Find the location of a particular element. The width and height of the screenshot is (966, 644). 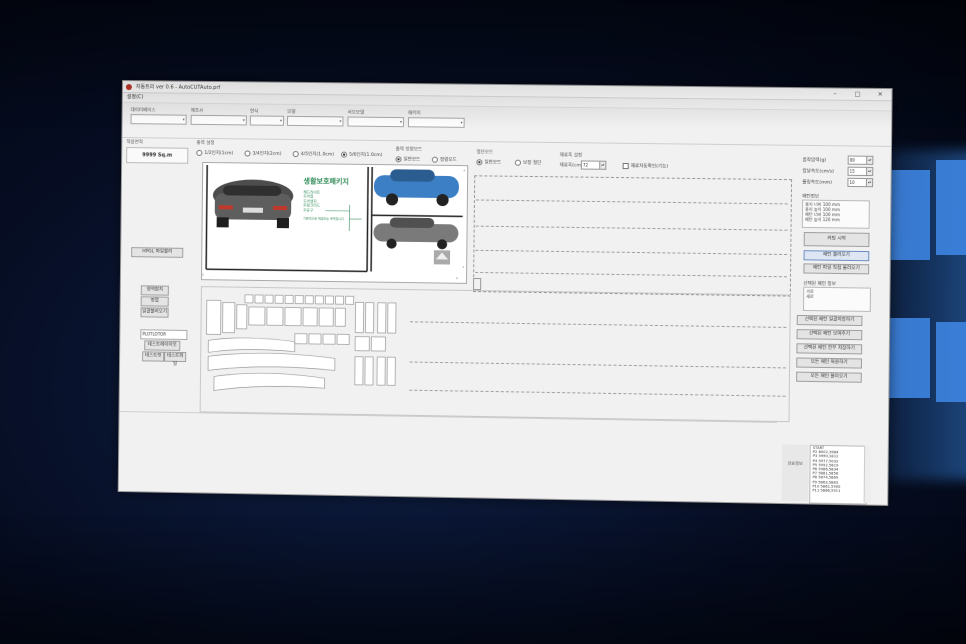

test-cut-button: 테스트컷 is located at coordinates (153, 356).